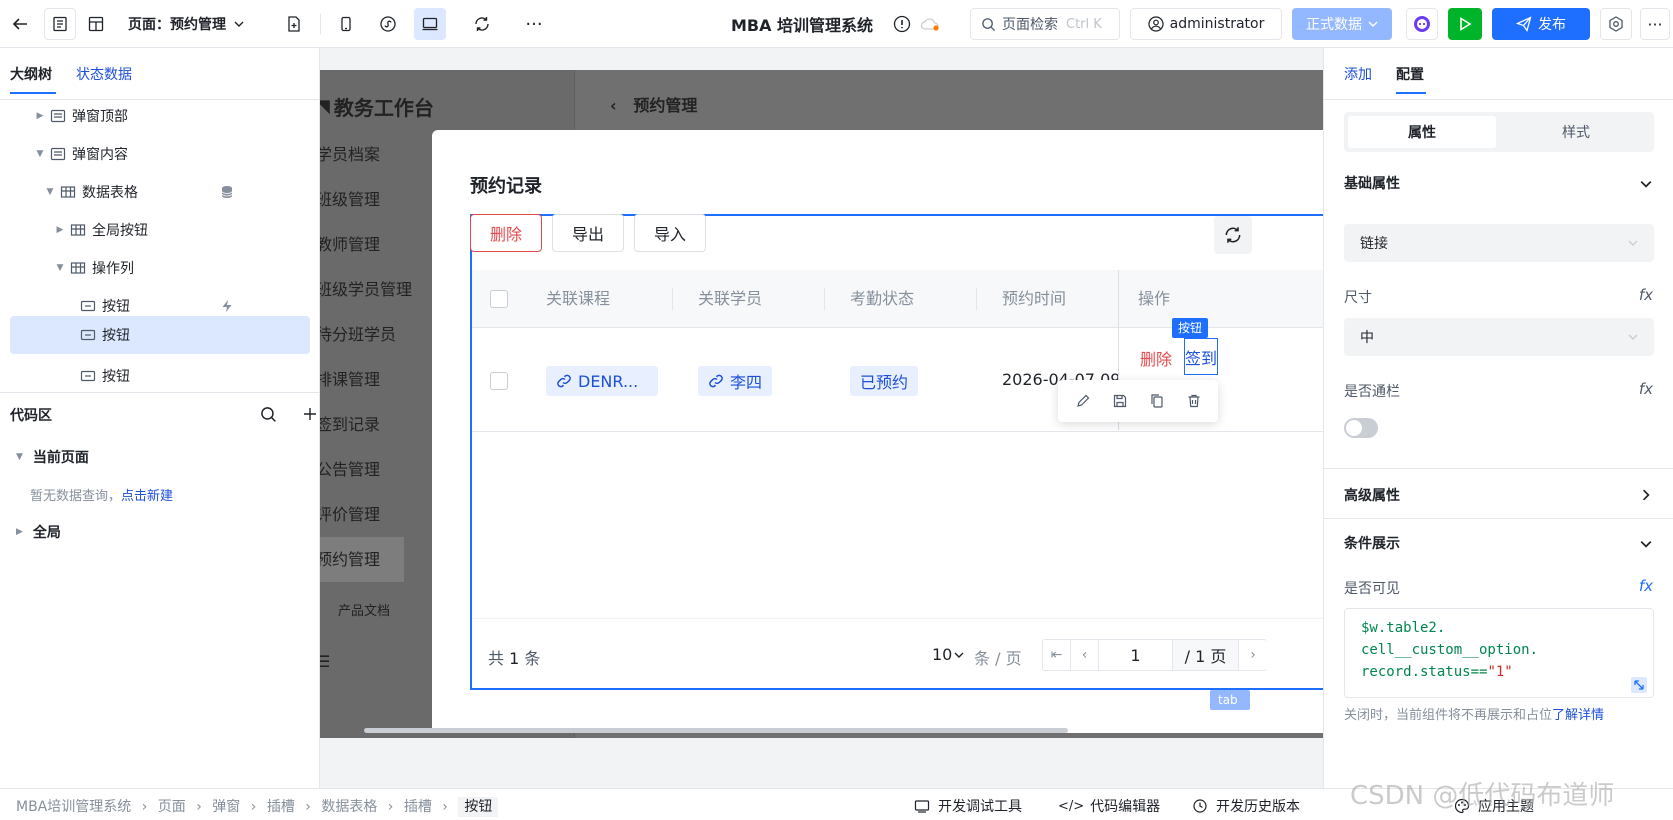 The width and height of the screenshot is (1673, 820). Describe the element at coordinates (1109, 806) in the screenshot. I see `code-editor-button: </> 代码编辑器` at that location.